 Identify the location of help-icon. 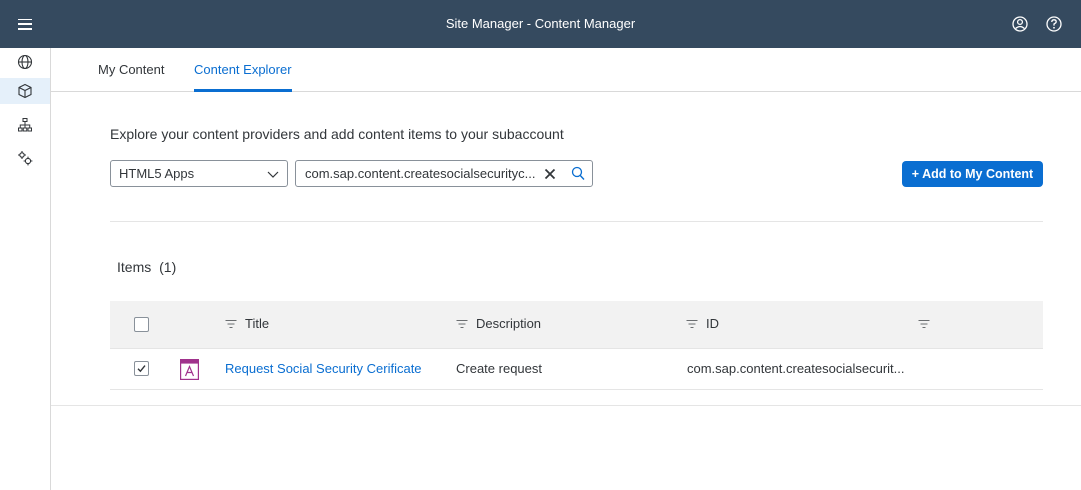
(1054, 24).